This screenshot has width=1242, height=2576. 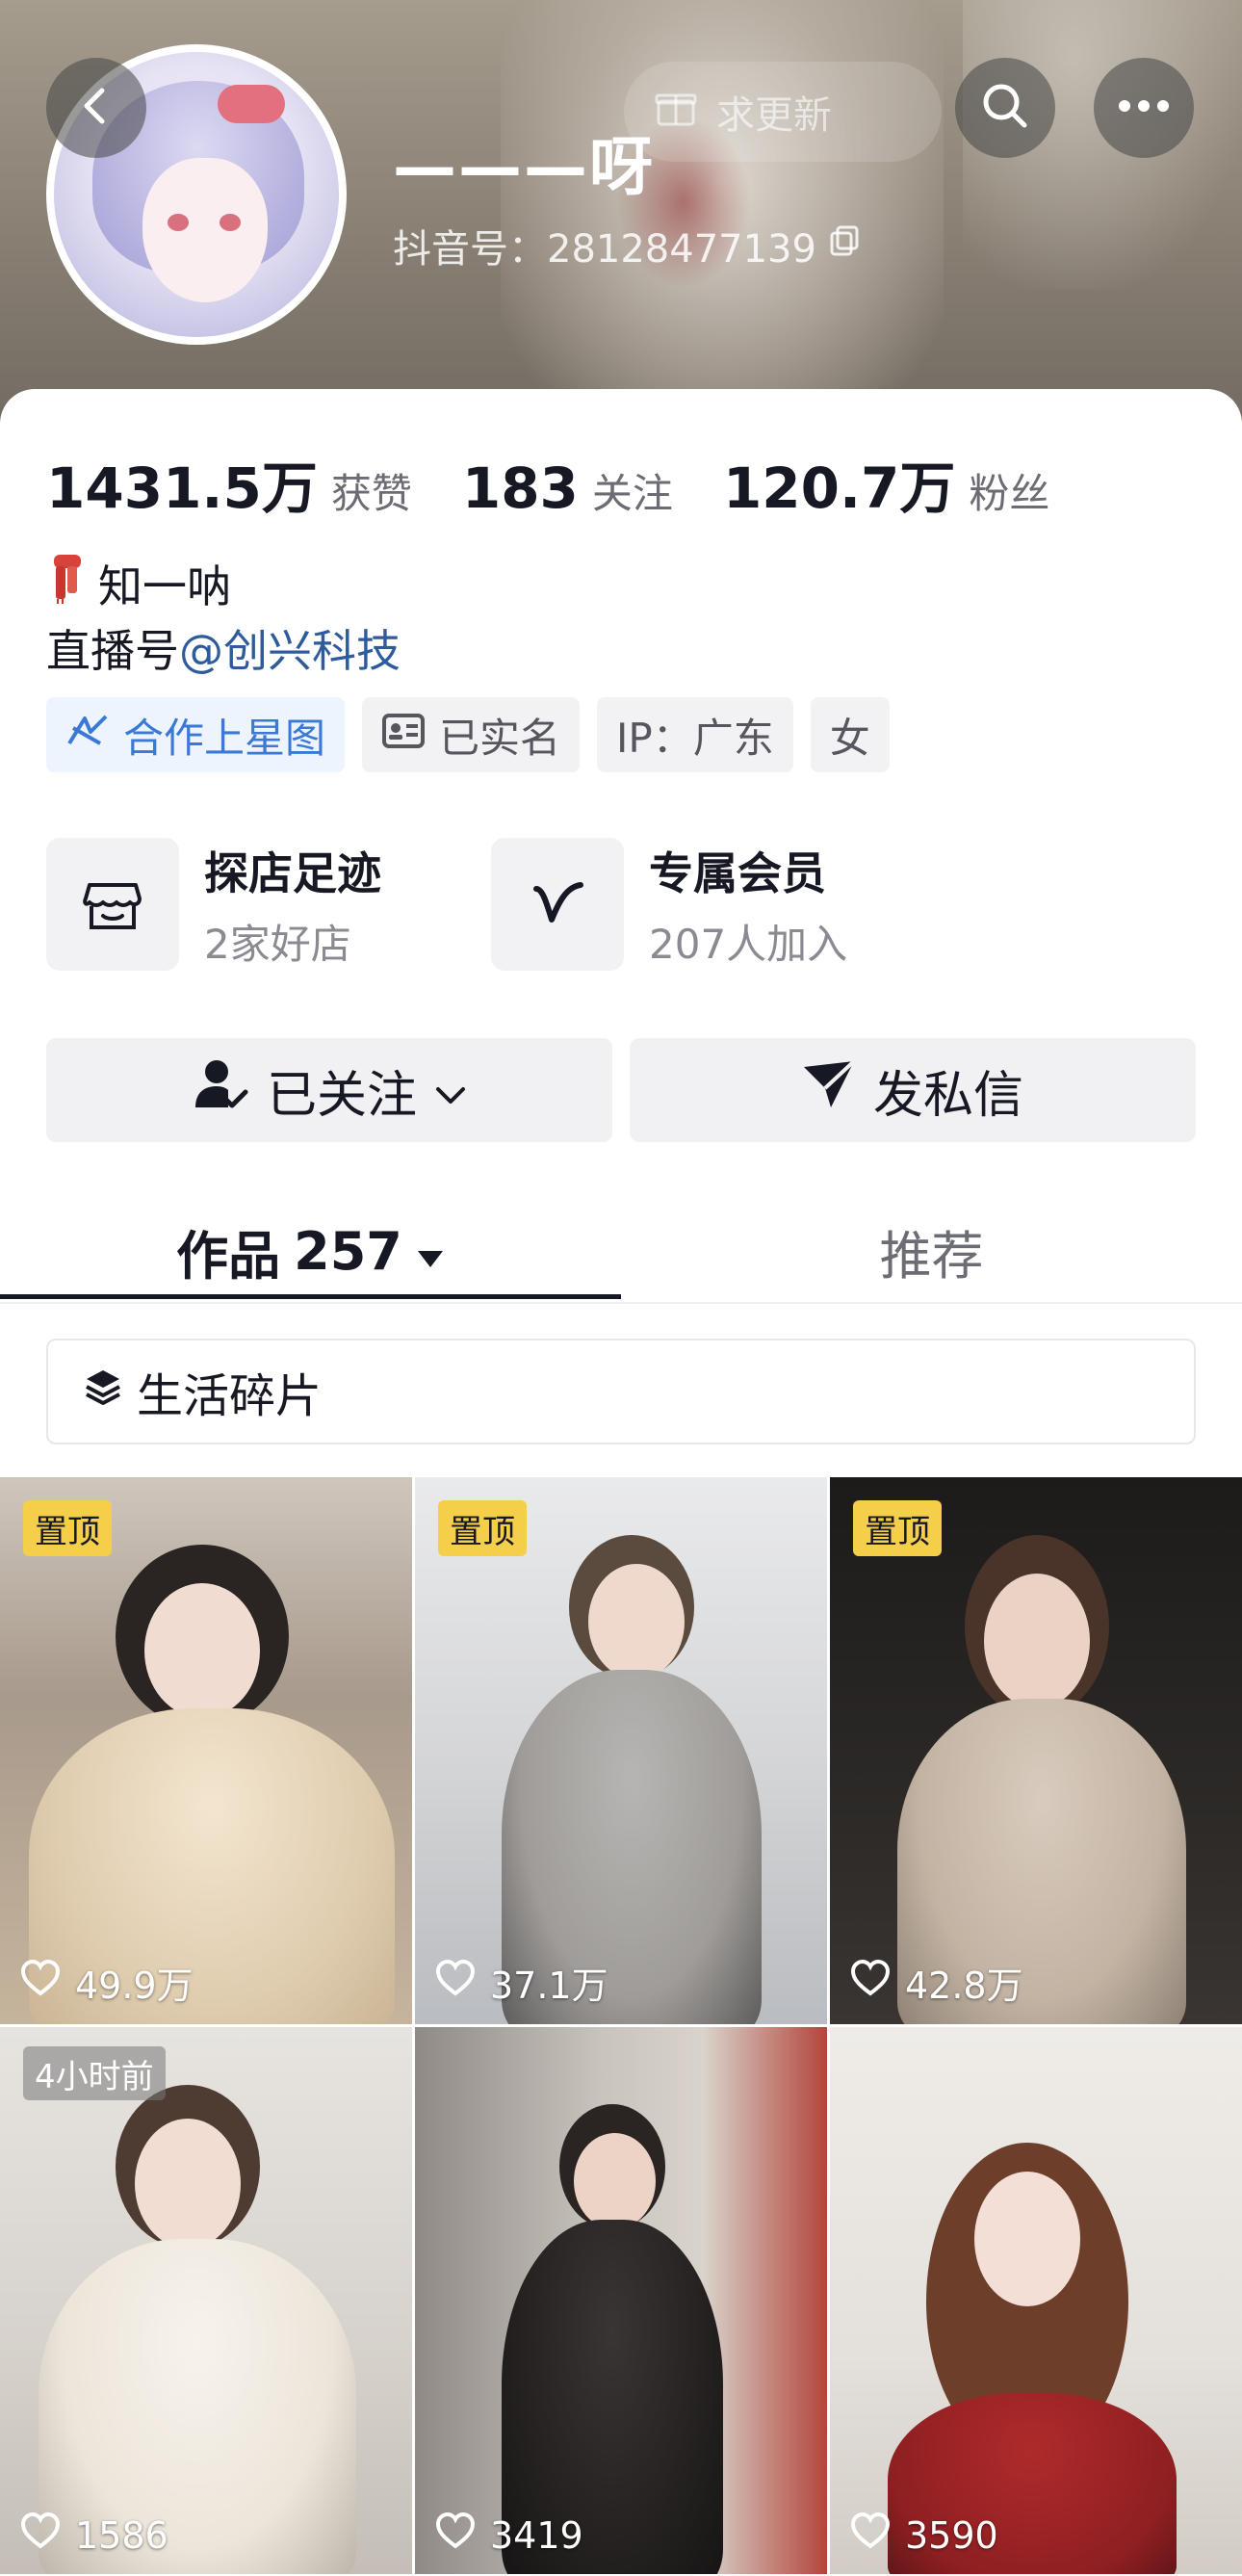 What do you see at coordinates (951, 2535) in the screenshot?
I see `video-likes-count: 3590` at bounding box center [951, 2535].